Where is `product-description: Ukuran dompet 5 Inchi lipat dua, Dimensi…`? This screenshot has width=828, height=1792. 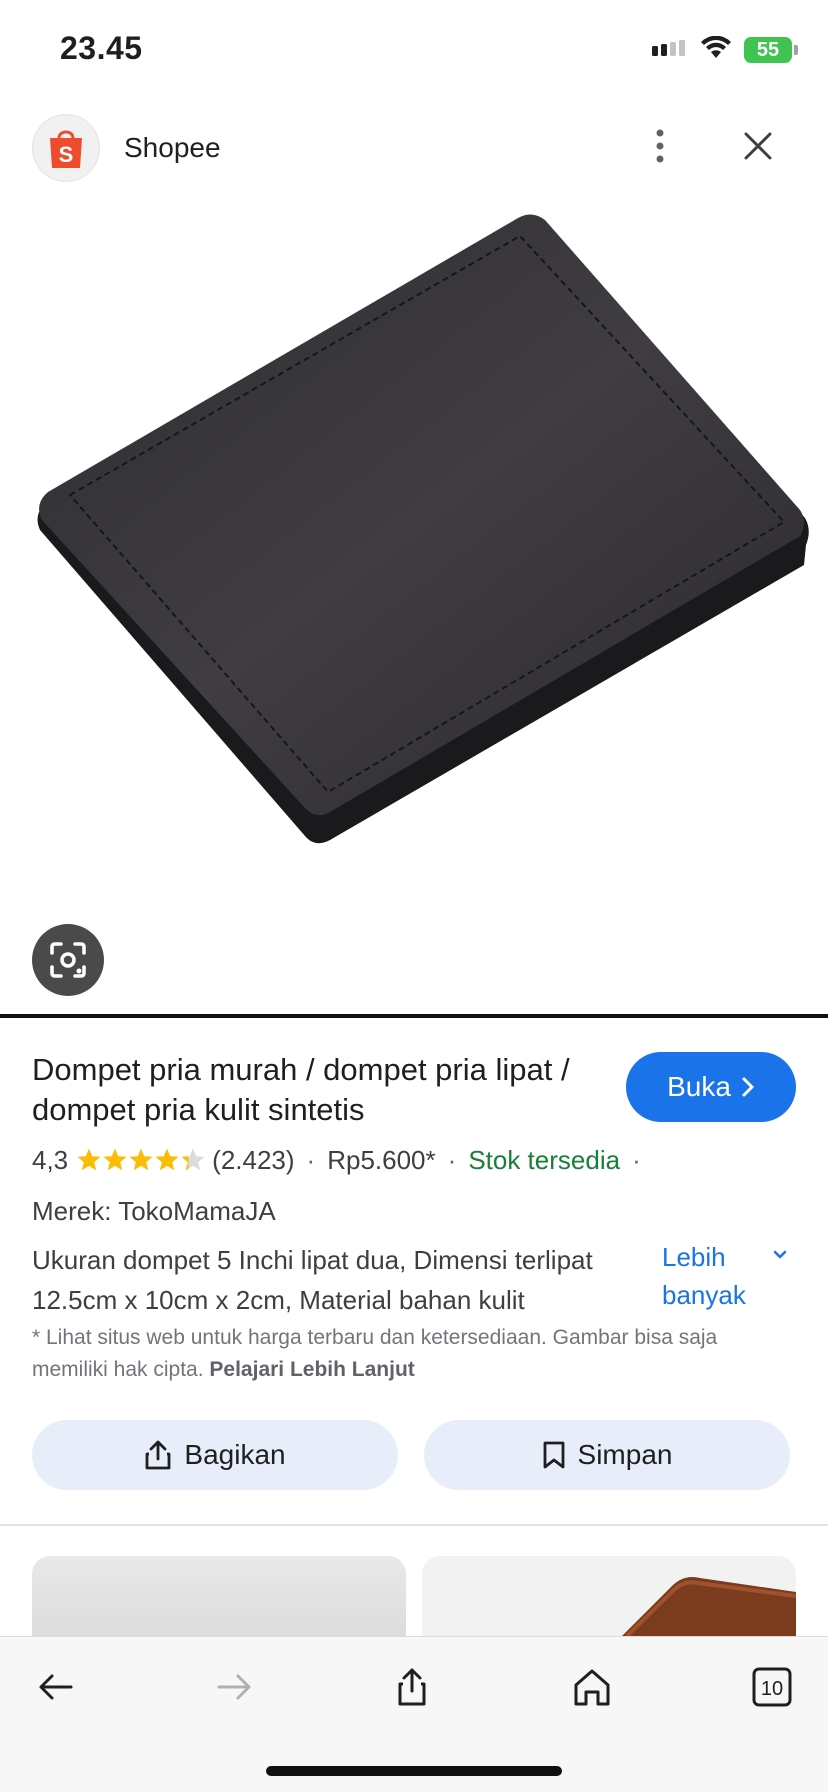 product-description: Ukuran dompet 5 Inchi lipat dua, Dimensi… is located at coordinates (342, 1280).